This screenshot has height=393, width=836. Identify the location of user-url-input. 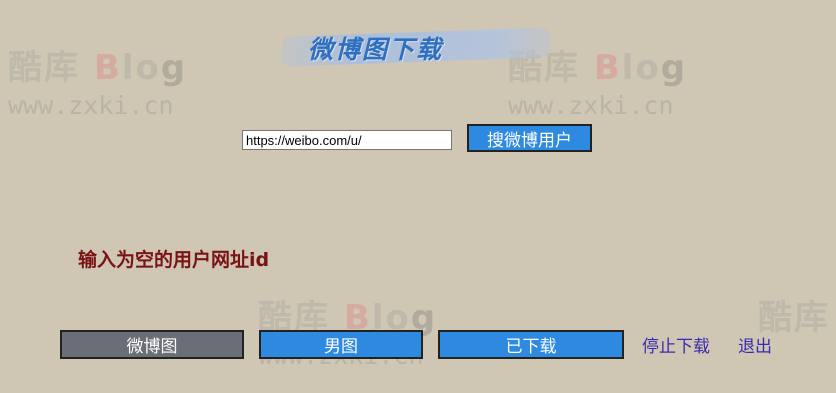
(347, 140).